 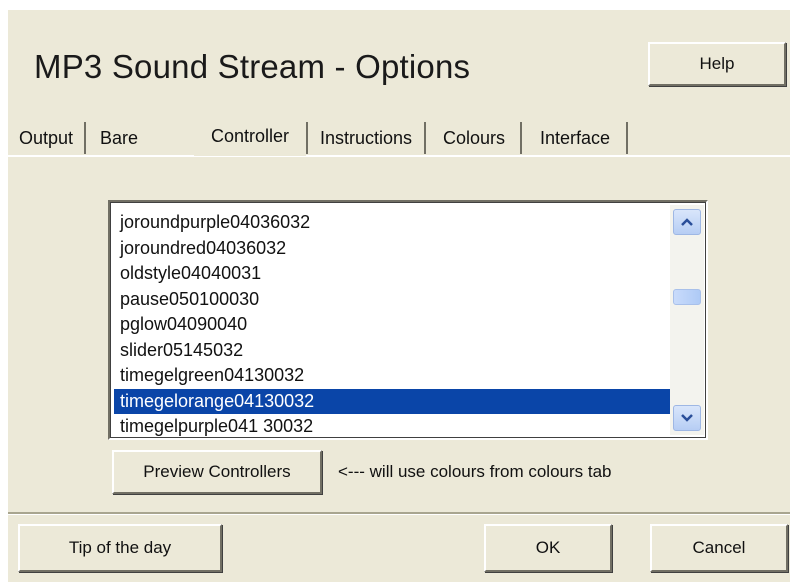 I want to click on list-item: timegelpurple041 30032, so click(x=394, y=426).